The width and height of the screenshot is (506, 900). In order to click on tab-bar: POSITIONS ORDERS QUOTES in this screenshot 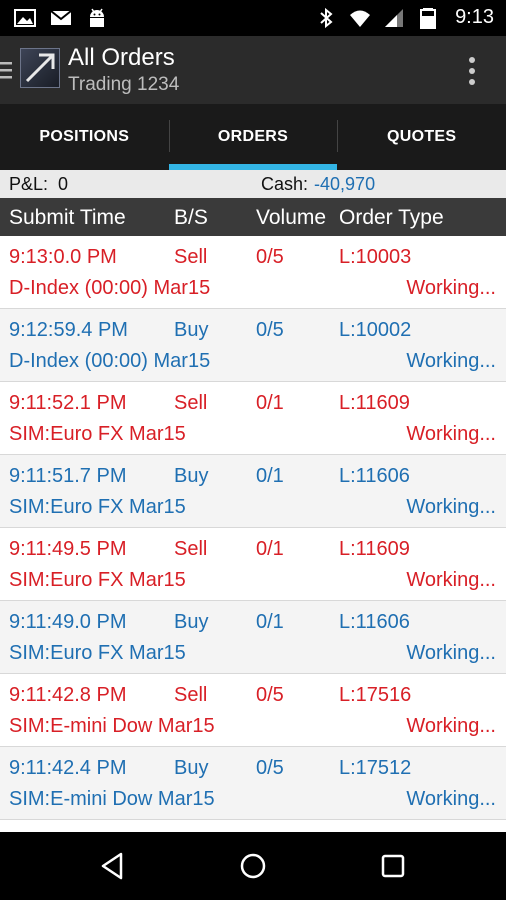, I will do `click(253, 137)`.